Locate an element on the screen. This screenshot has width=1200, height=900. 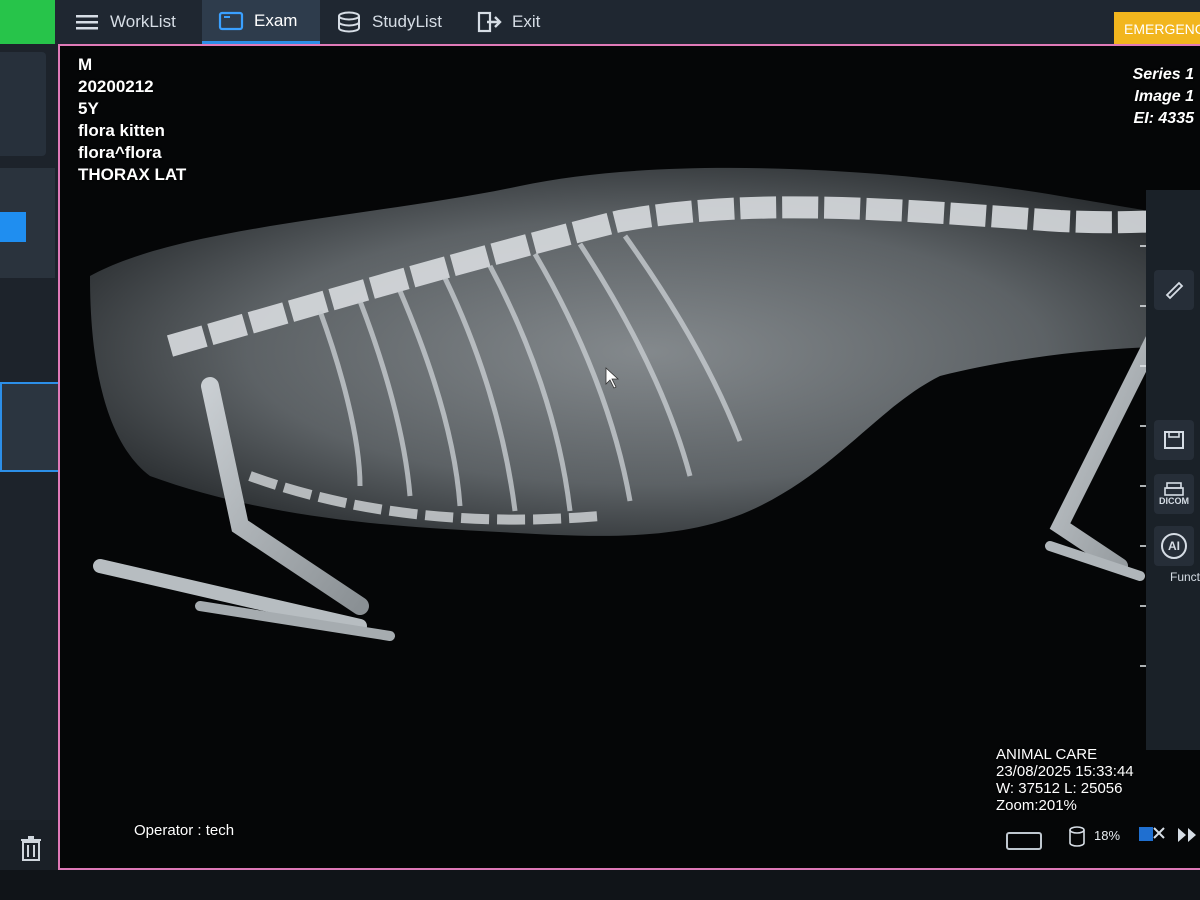
ai-tool-button: AI is located at coordinates (1174, 546).